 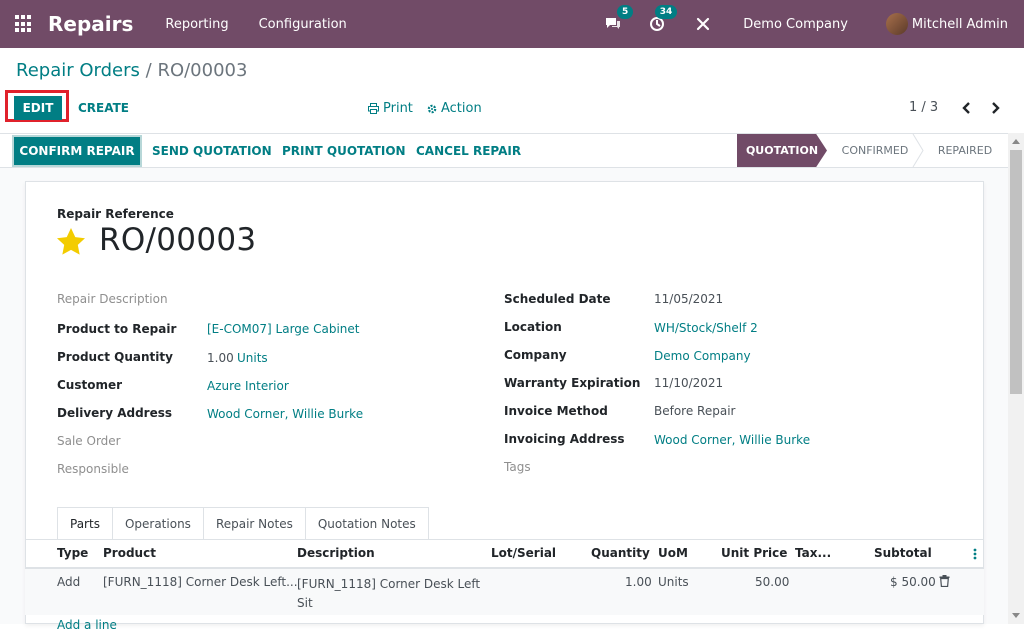 What do you see at coordinates (90, 385) in the screenshot?
I see `customer-label: Customer` at bounding box center [90, 385].